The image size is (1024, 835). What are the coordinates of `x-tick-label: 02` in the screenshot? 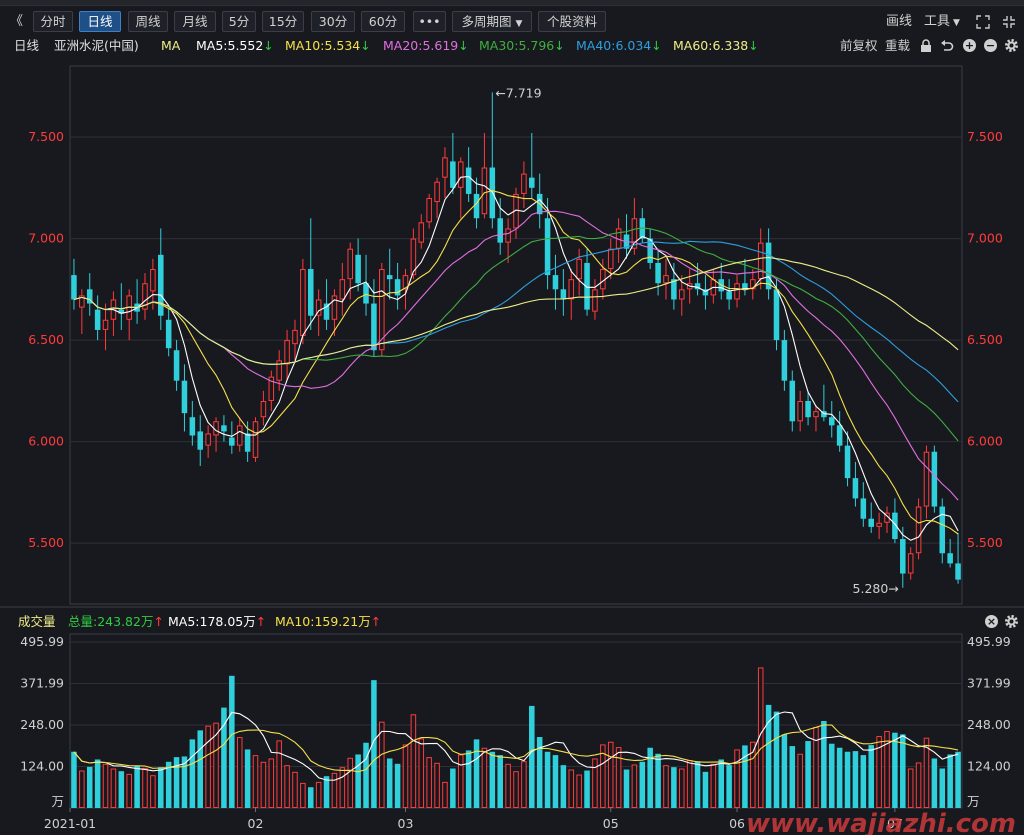 It's located at (256, 823).